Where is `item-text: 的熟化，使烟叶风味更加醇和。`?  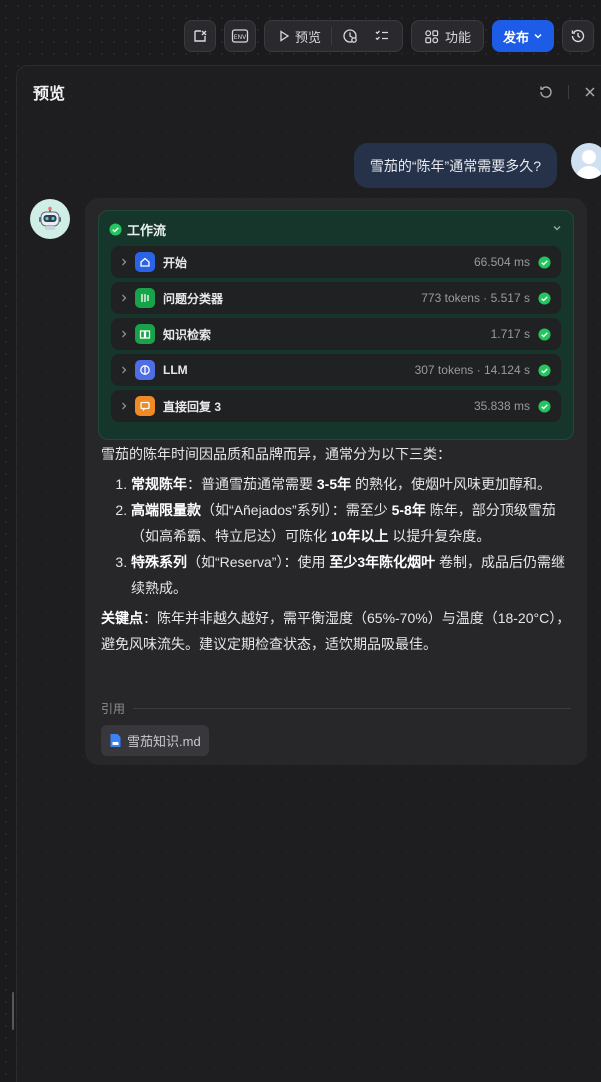 item-text: 的熟化，使烟叶风味更加醇和。 is located at coordinates (451, 484).